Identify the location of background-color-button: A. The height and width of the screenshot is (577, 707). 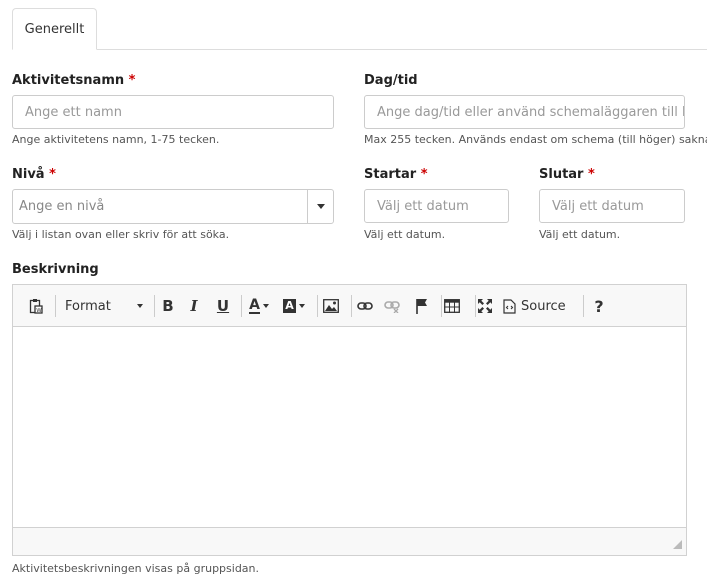
(294, 306).